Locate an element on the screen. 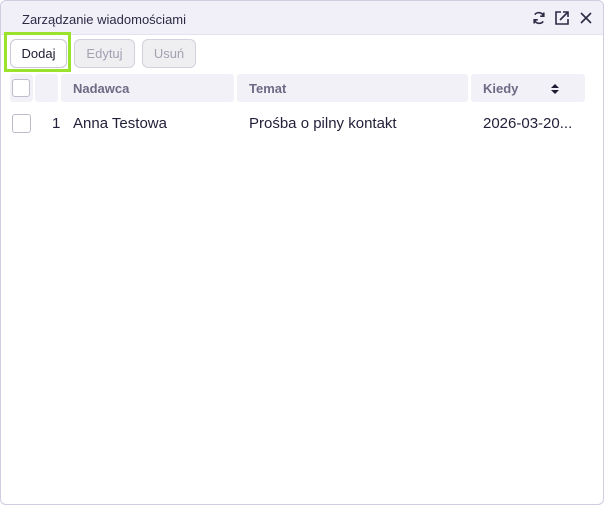 Image resolution: width=604 pixels, height=505 pixels. column-header-when-label: Kiedy is located at coordinates (501, 88).